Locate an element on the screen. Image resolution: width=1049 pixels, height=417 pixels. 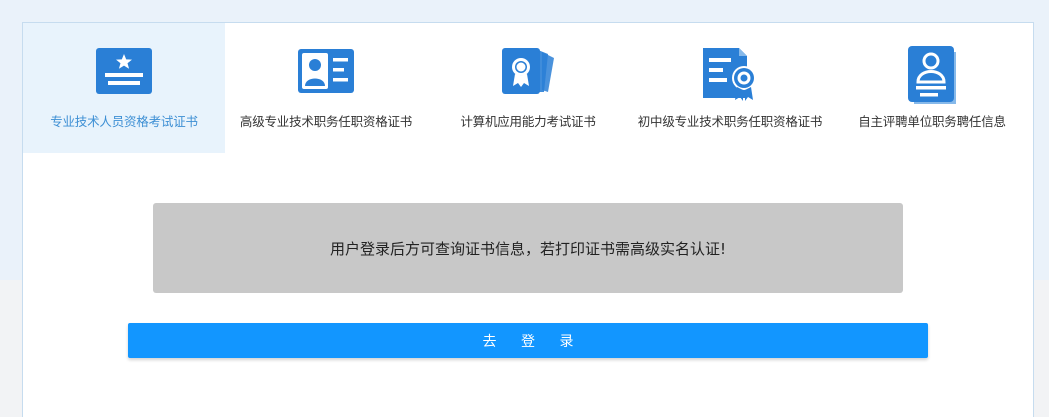
tab-self-evaluation-appointment-info: 自主评聘单位职务聘任信息 is located at coordinates (932, 88).